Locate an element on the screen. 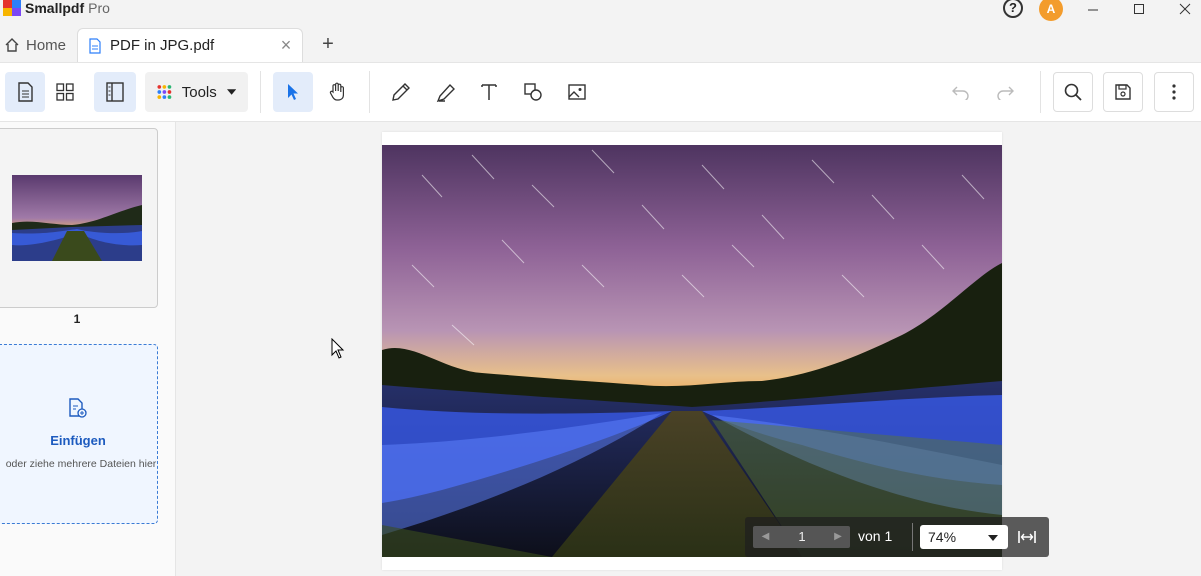 This screenshot has height=576, width=1201. tab-document: PDF in JPG.pdf × is located at coordinates (190, 45).